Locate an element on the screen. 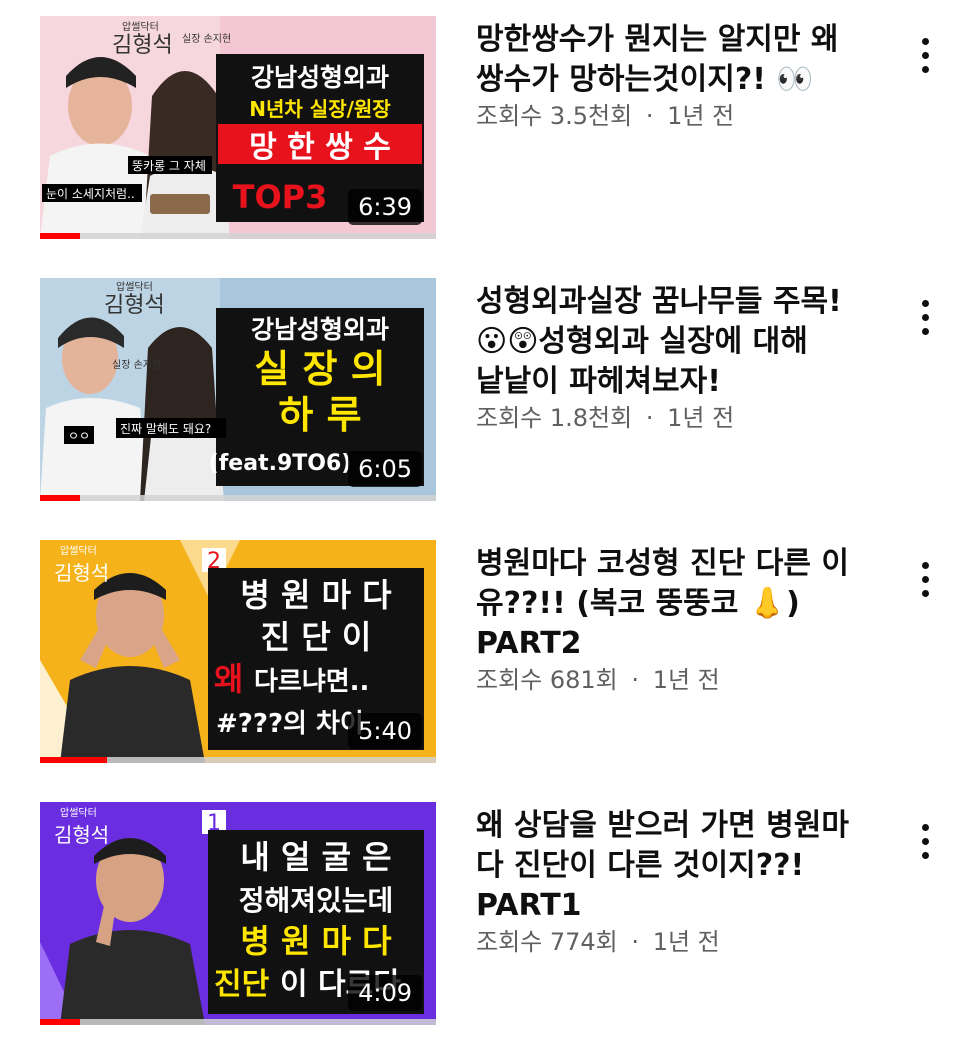 The height and width of the screenshot is (1048, 966). thumb-line-3: 망 한 쌍 수 is located at coordinates (320, 147).